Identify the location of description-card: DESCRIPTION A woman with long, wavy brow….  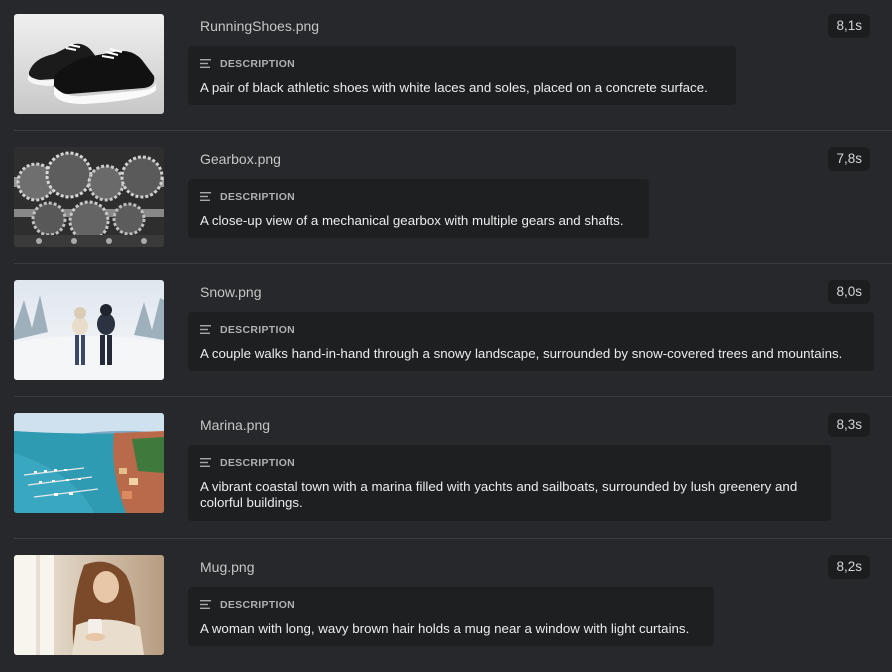
(451, 616).